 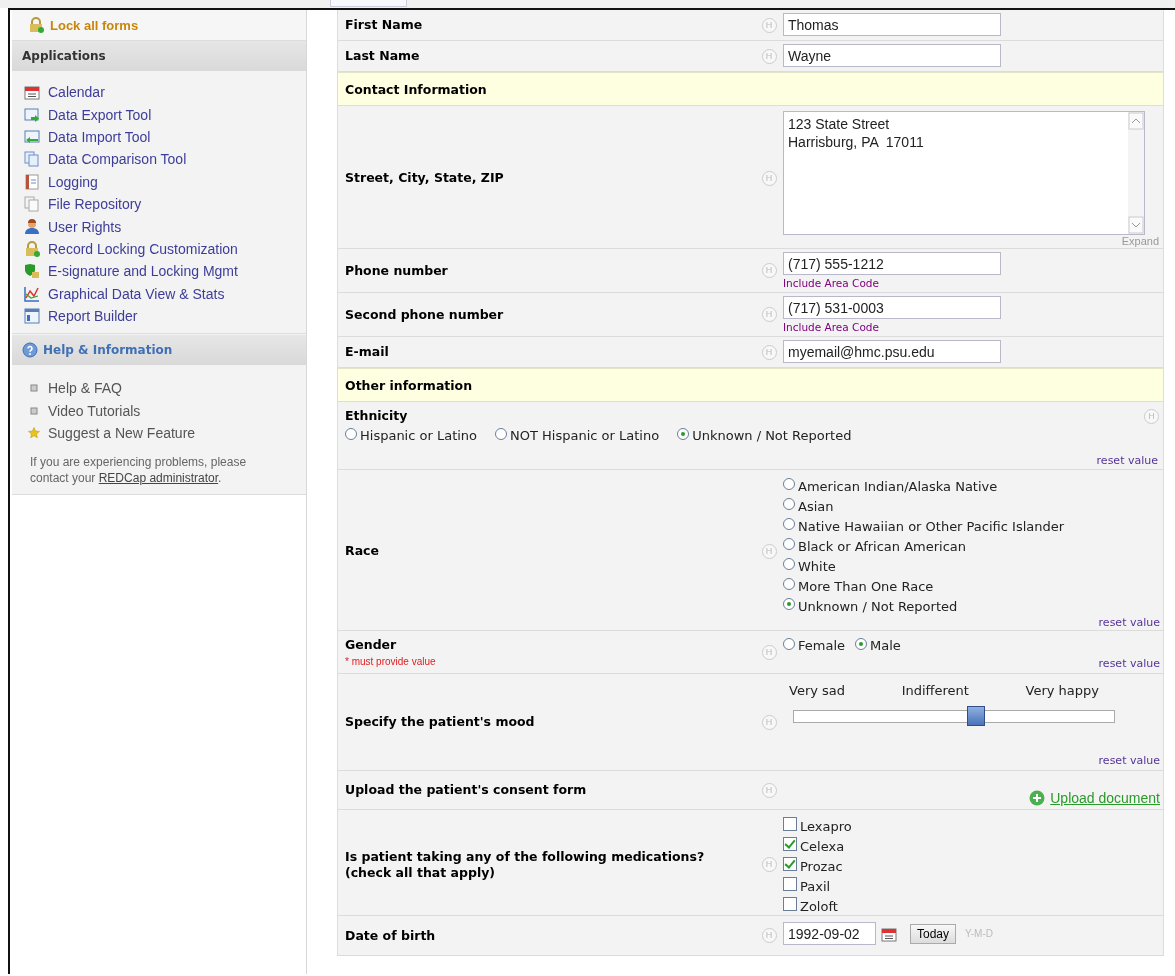 What do you see at coordinates (93, 316) in the screenshot?
I see `sidebar-link: Report Builder` at bounding box center [93, 316].